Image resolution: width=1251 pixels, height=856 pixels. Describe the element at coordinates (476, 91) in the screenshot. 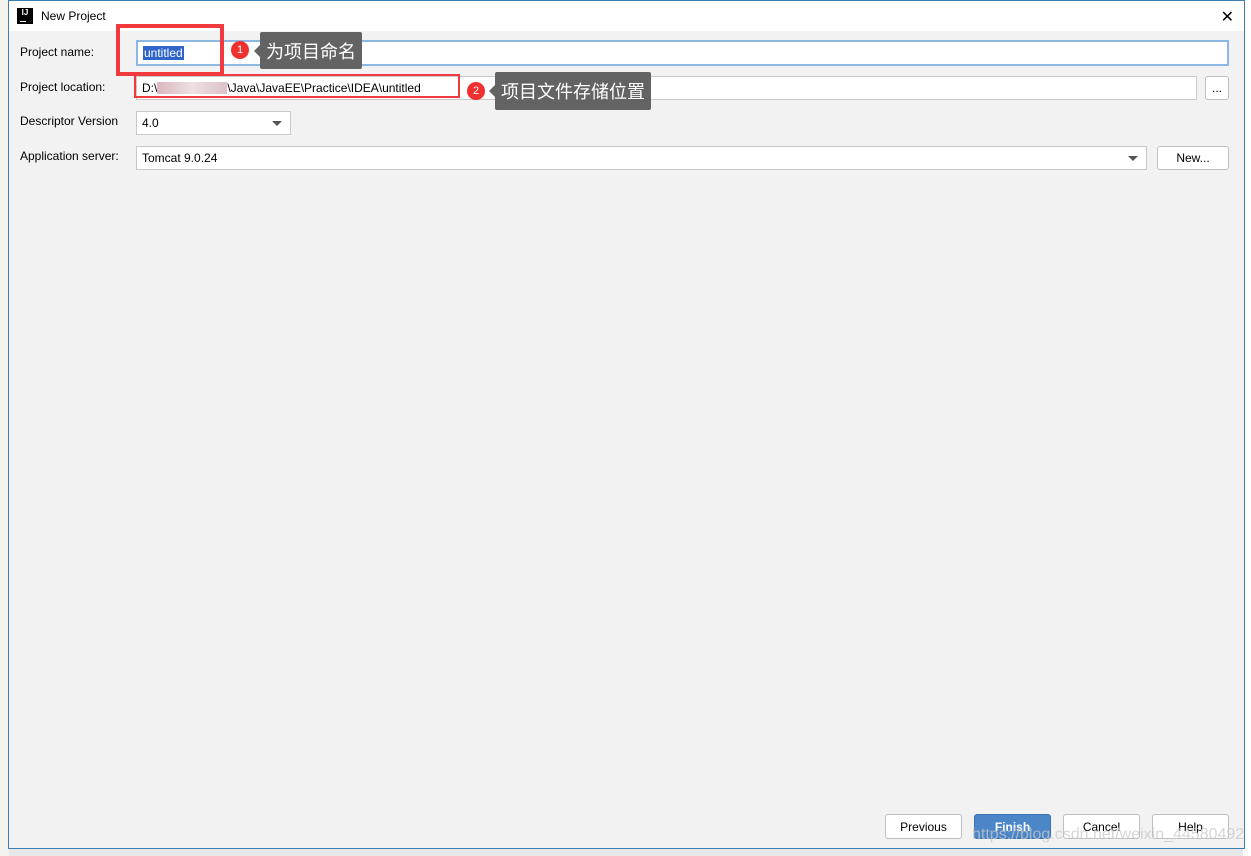

I see `annotation-badge-2: 2` at that location.